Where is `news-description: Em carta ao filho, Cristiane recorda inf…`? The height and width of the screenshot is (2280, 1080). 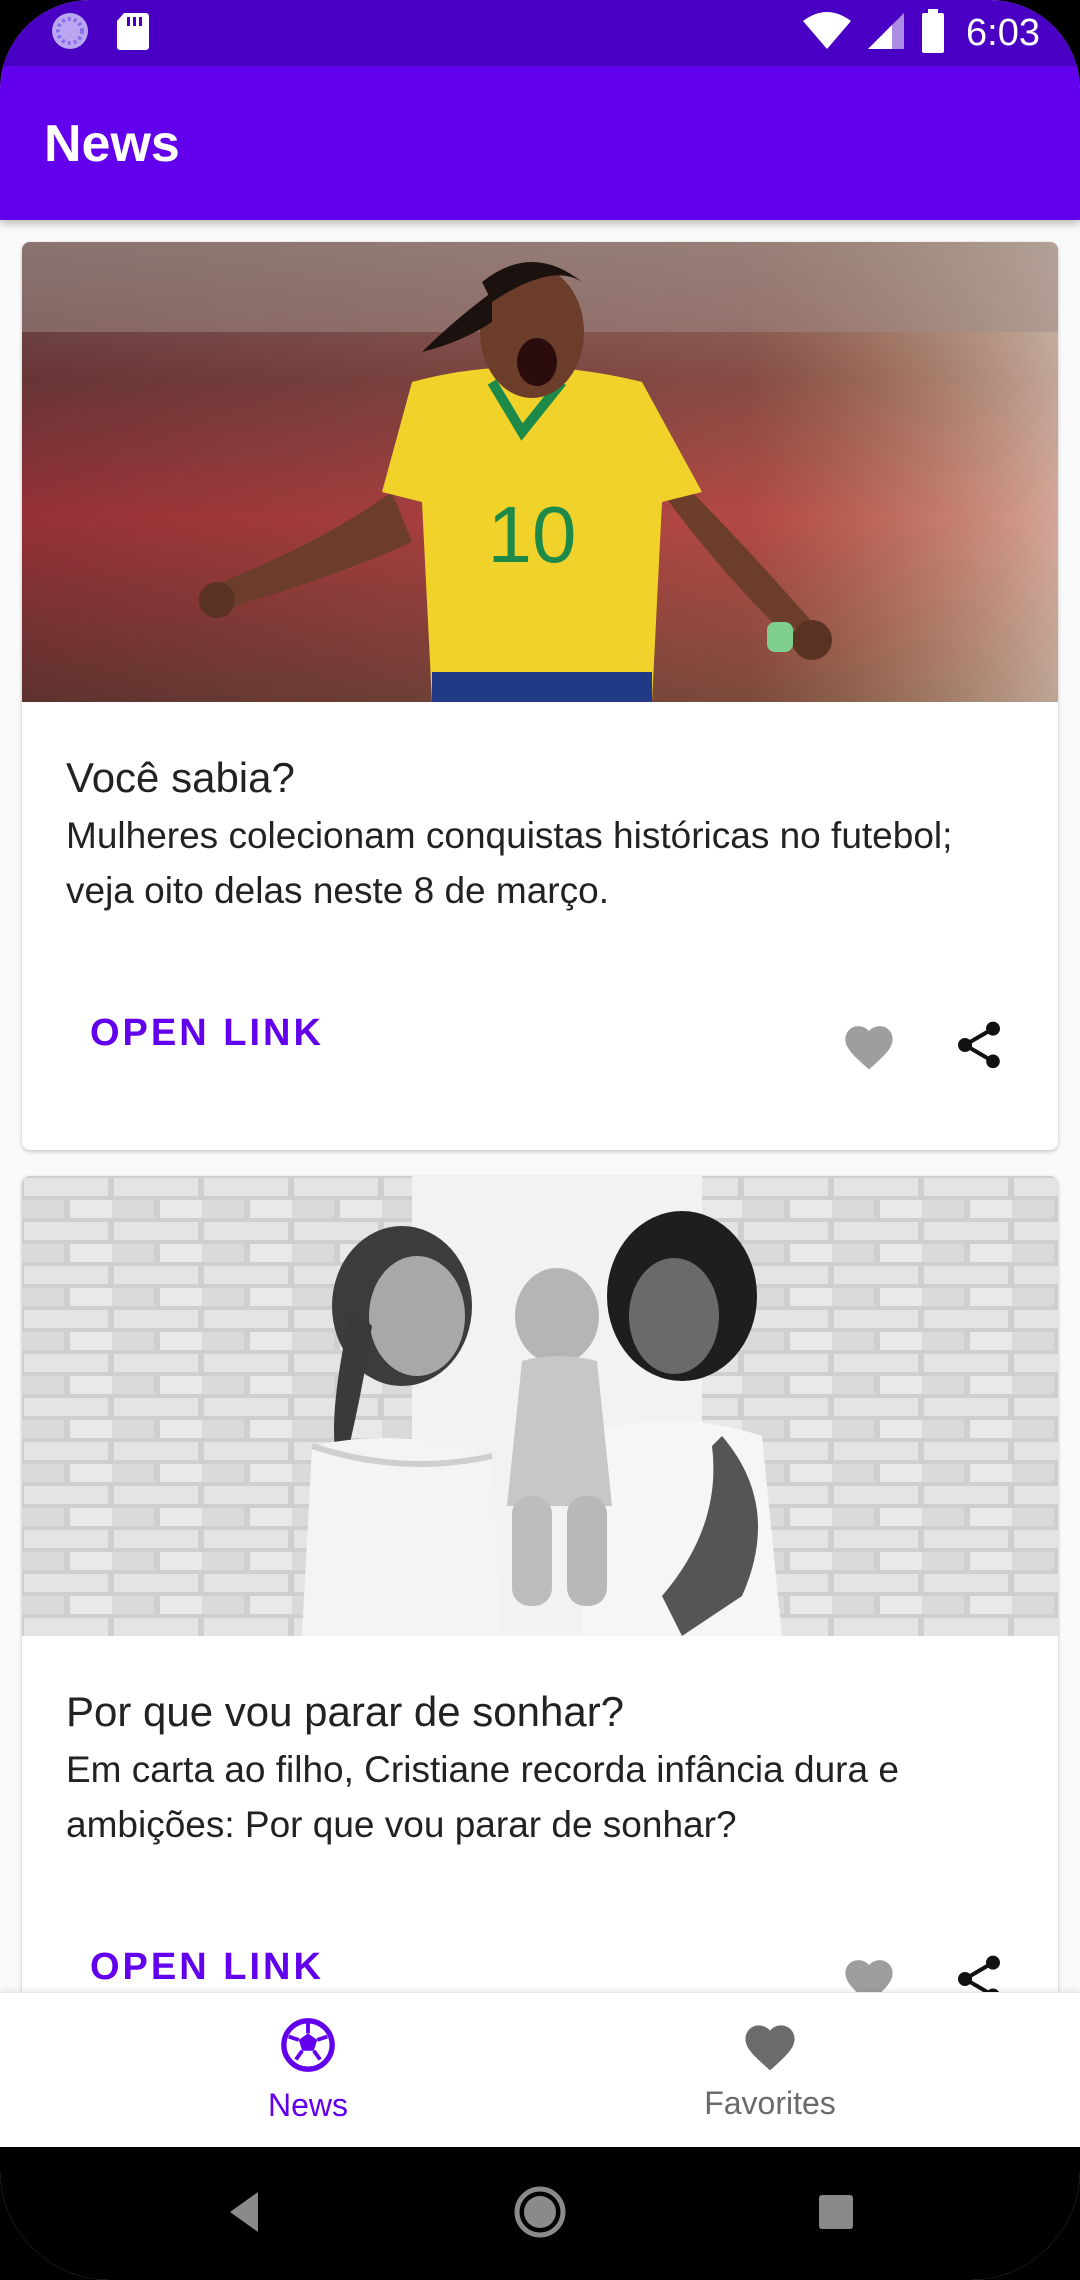
news-description: Em carta ao filho, Cristiane recorda inf… is located at coordinates (482, 1797).